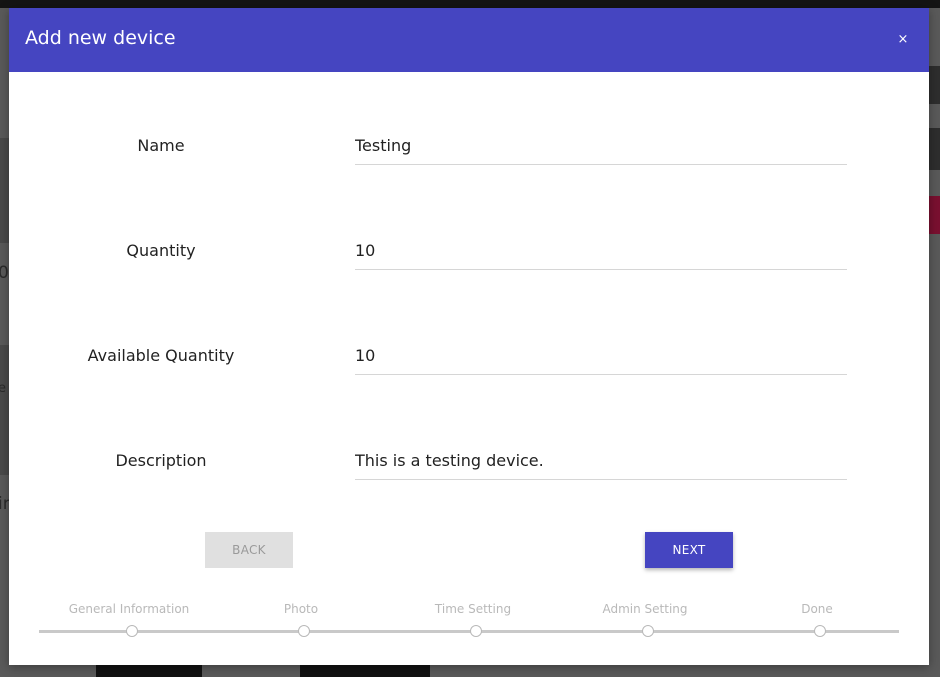 The image size is (940, 677). I want to click on step-label-photo: Photo, so click(301, 609).